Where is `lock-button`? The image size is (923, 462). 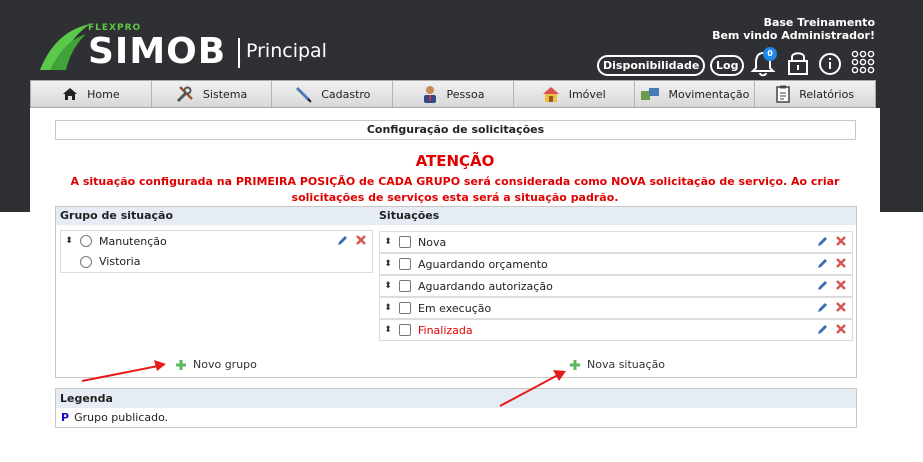 lock-button is located at coordinates (799, 63).